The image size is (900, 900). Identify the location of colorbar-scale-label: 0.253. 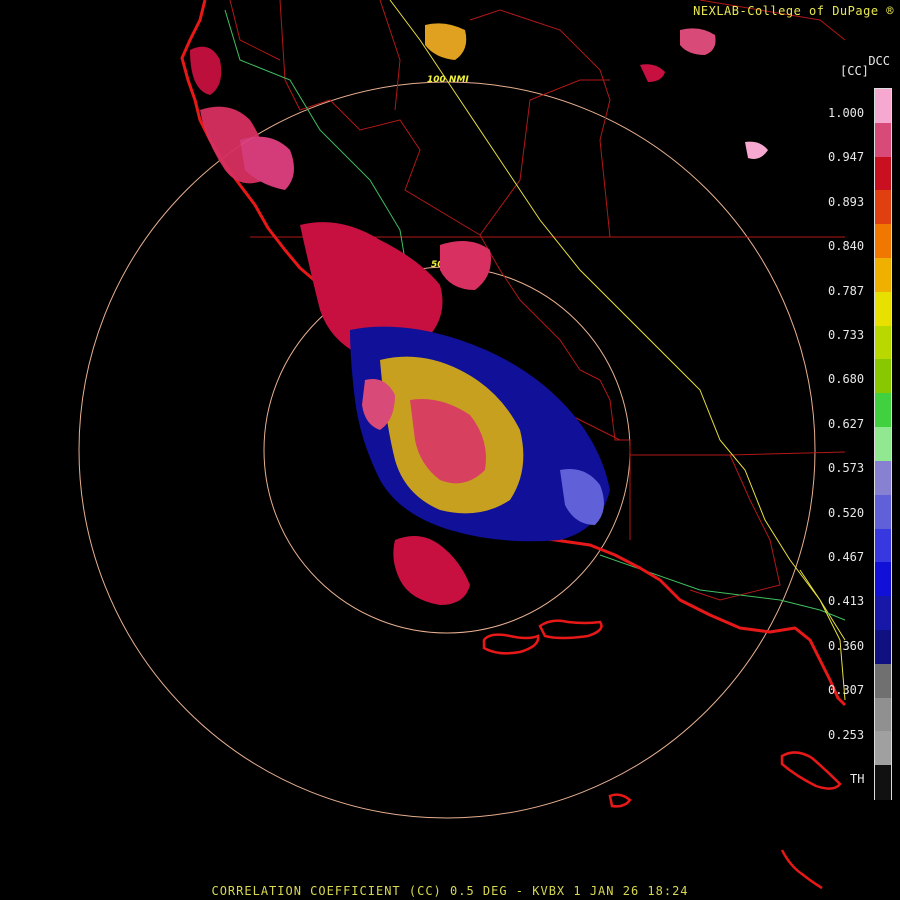
(846, 734).